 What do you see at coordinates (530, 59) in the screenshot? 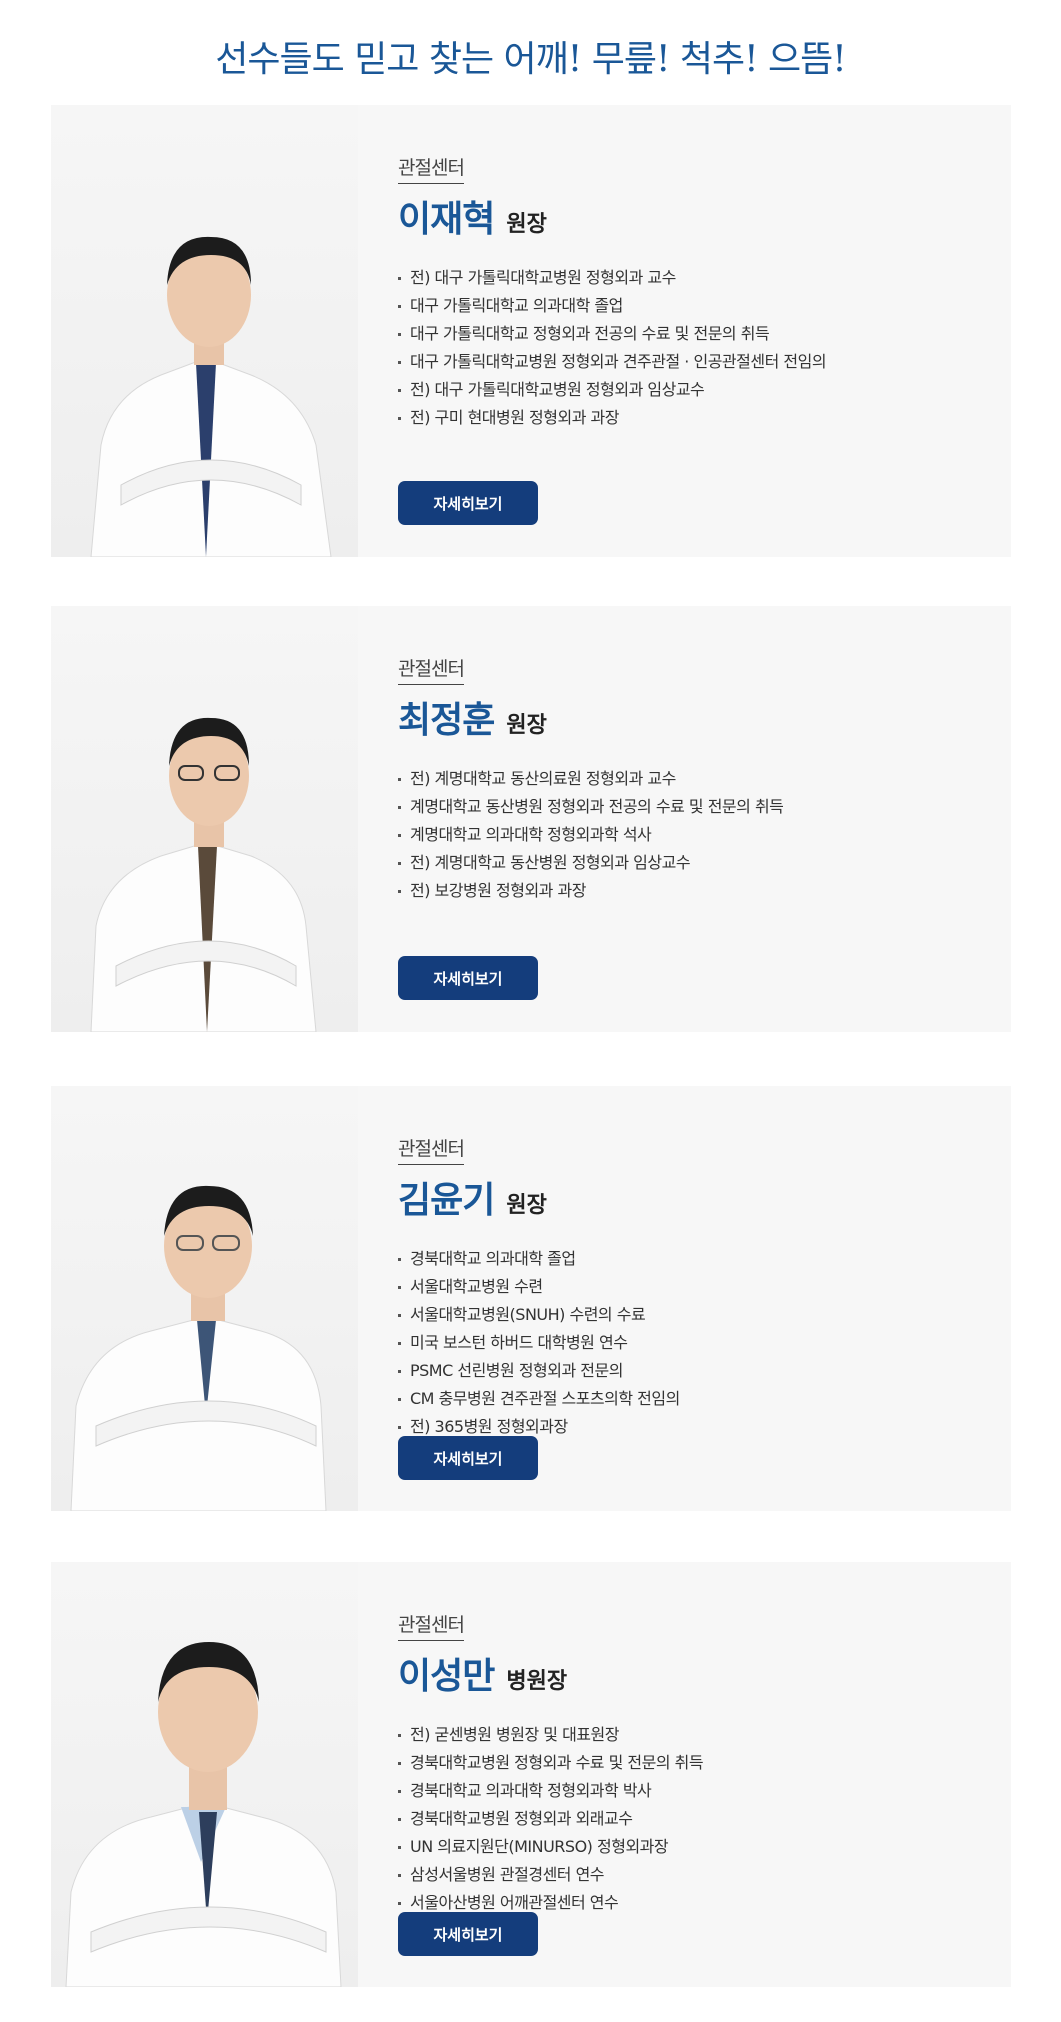
I see `page-headline: 선수들도 믿고 찾는 어깨! 무릎! 척추! 으뜸!` at bounding box center [530, 59].